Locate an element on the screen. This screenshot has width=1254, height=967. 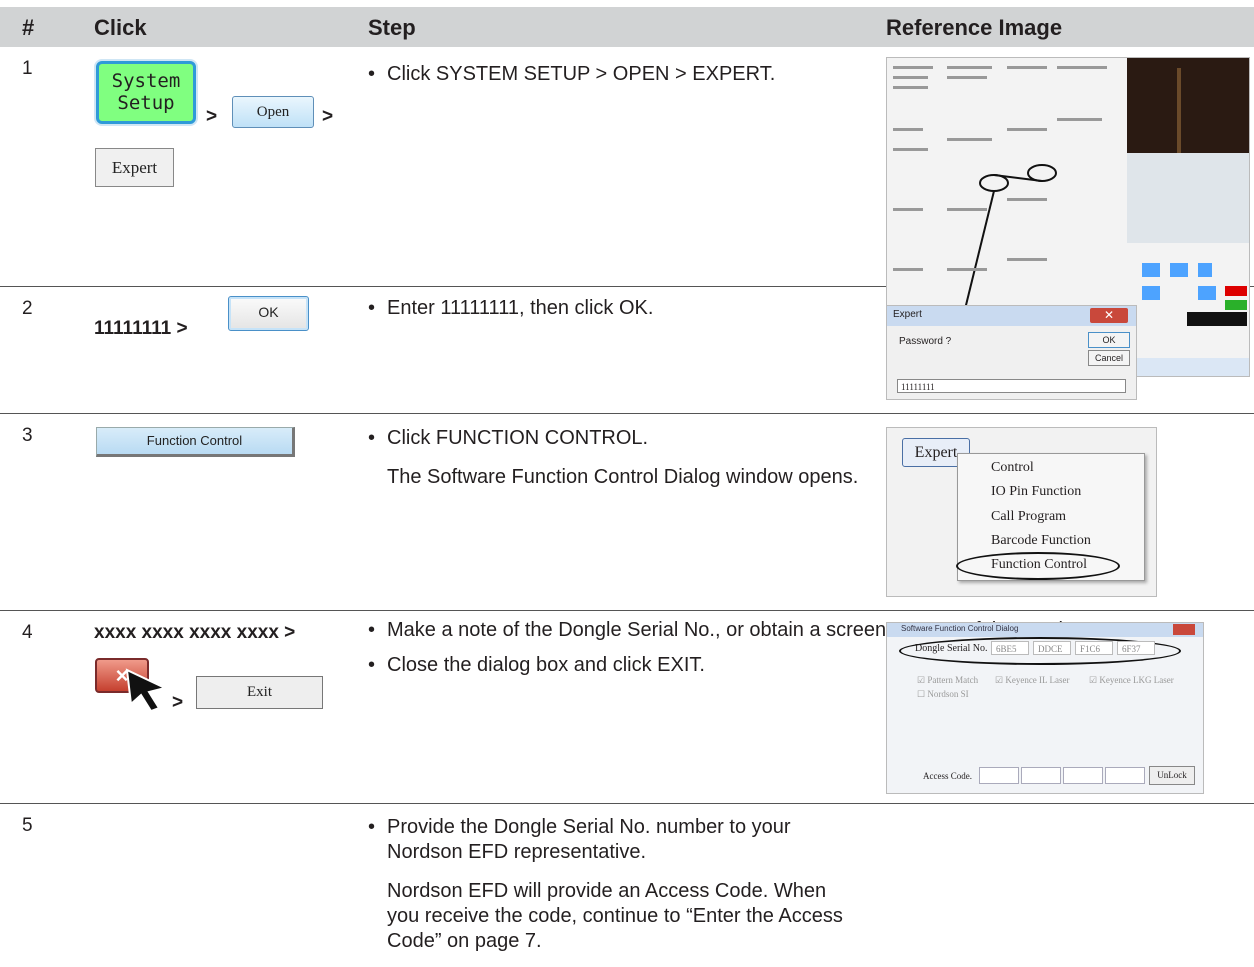
step-bullet: Click FUNCTION CONTROL. is located at coordinates (613, 438).